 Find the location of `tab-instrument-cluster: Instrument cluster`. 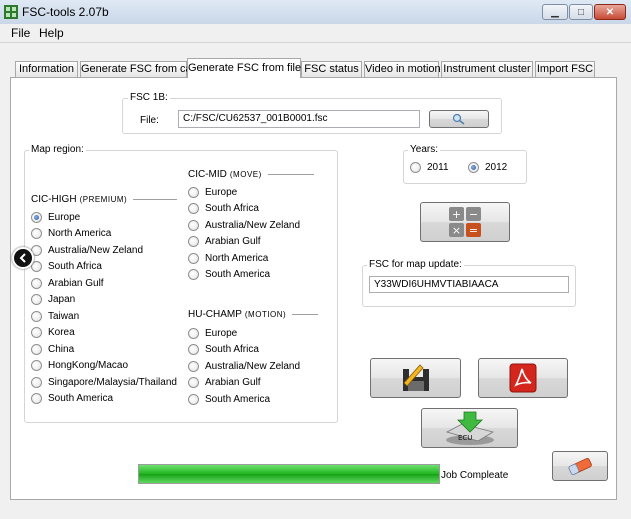

tab-instrument-cluster: Instrument cluster is located at coordinates (487, 69).